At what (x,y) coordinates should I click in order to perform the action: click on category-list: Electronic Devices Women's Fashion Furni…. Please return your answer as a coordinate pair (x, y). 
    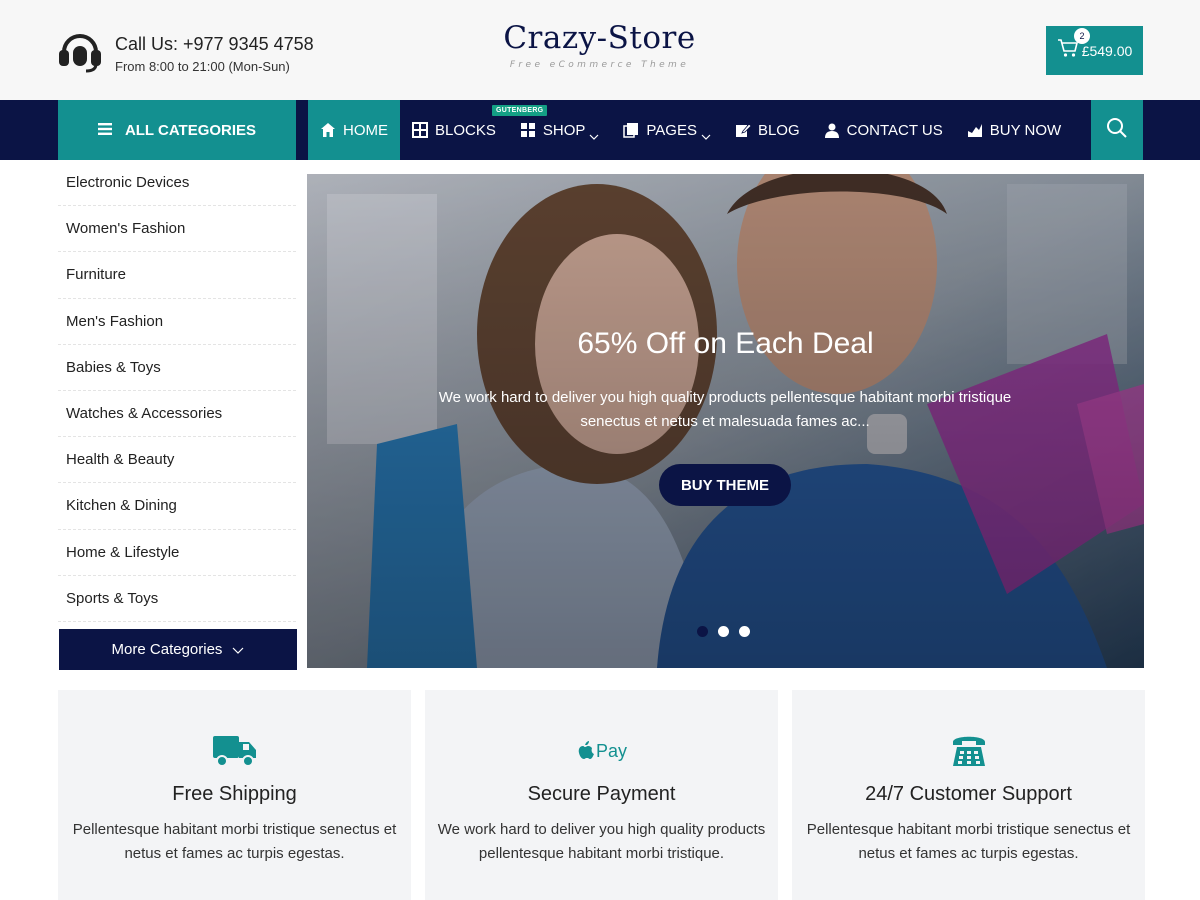
    Looking at the image, I should click on (177, 391).